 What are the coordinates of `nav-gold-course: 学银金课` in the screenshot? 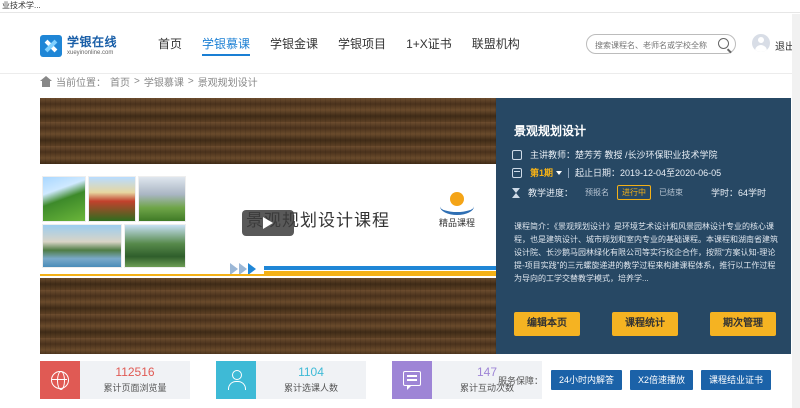 It's located at (294, 45).